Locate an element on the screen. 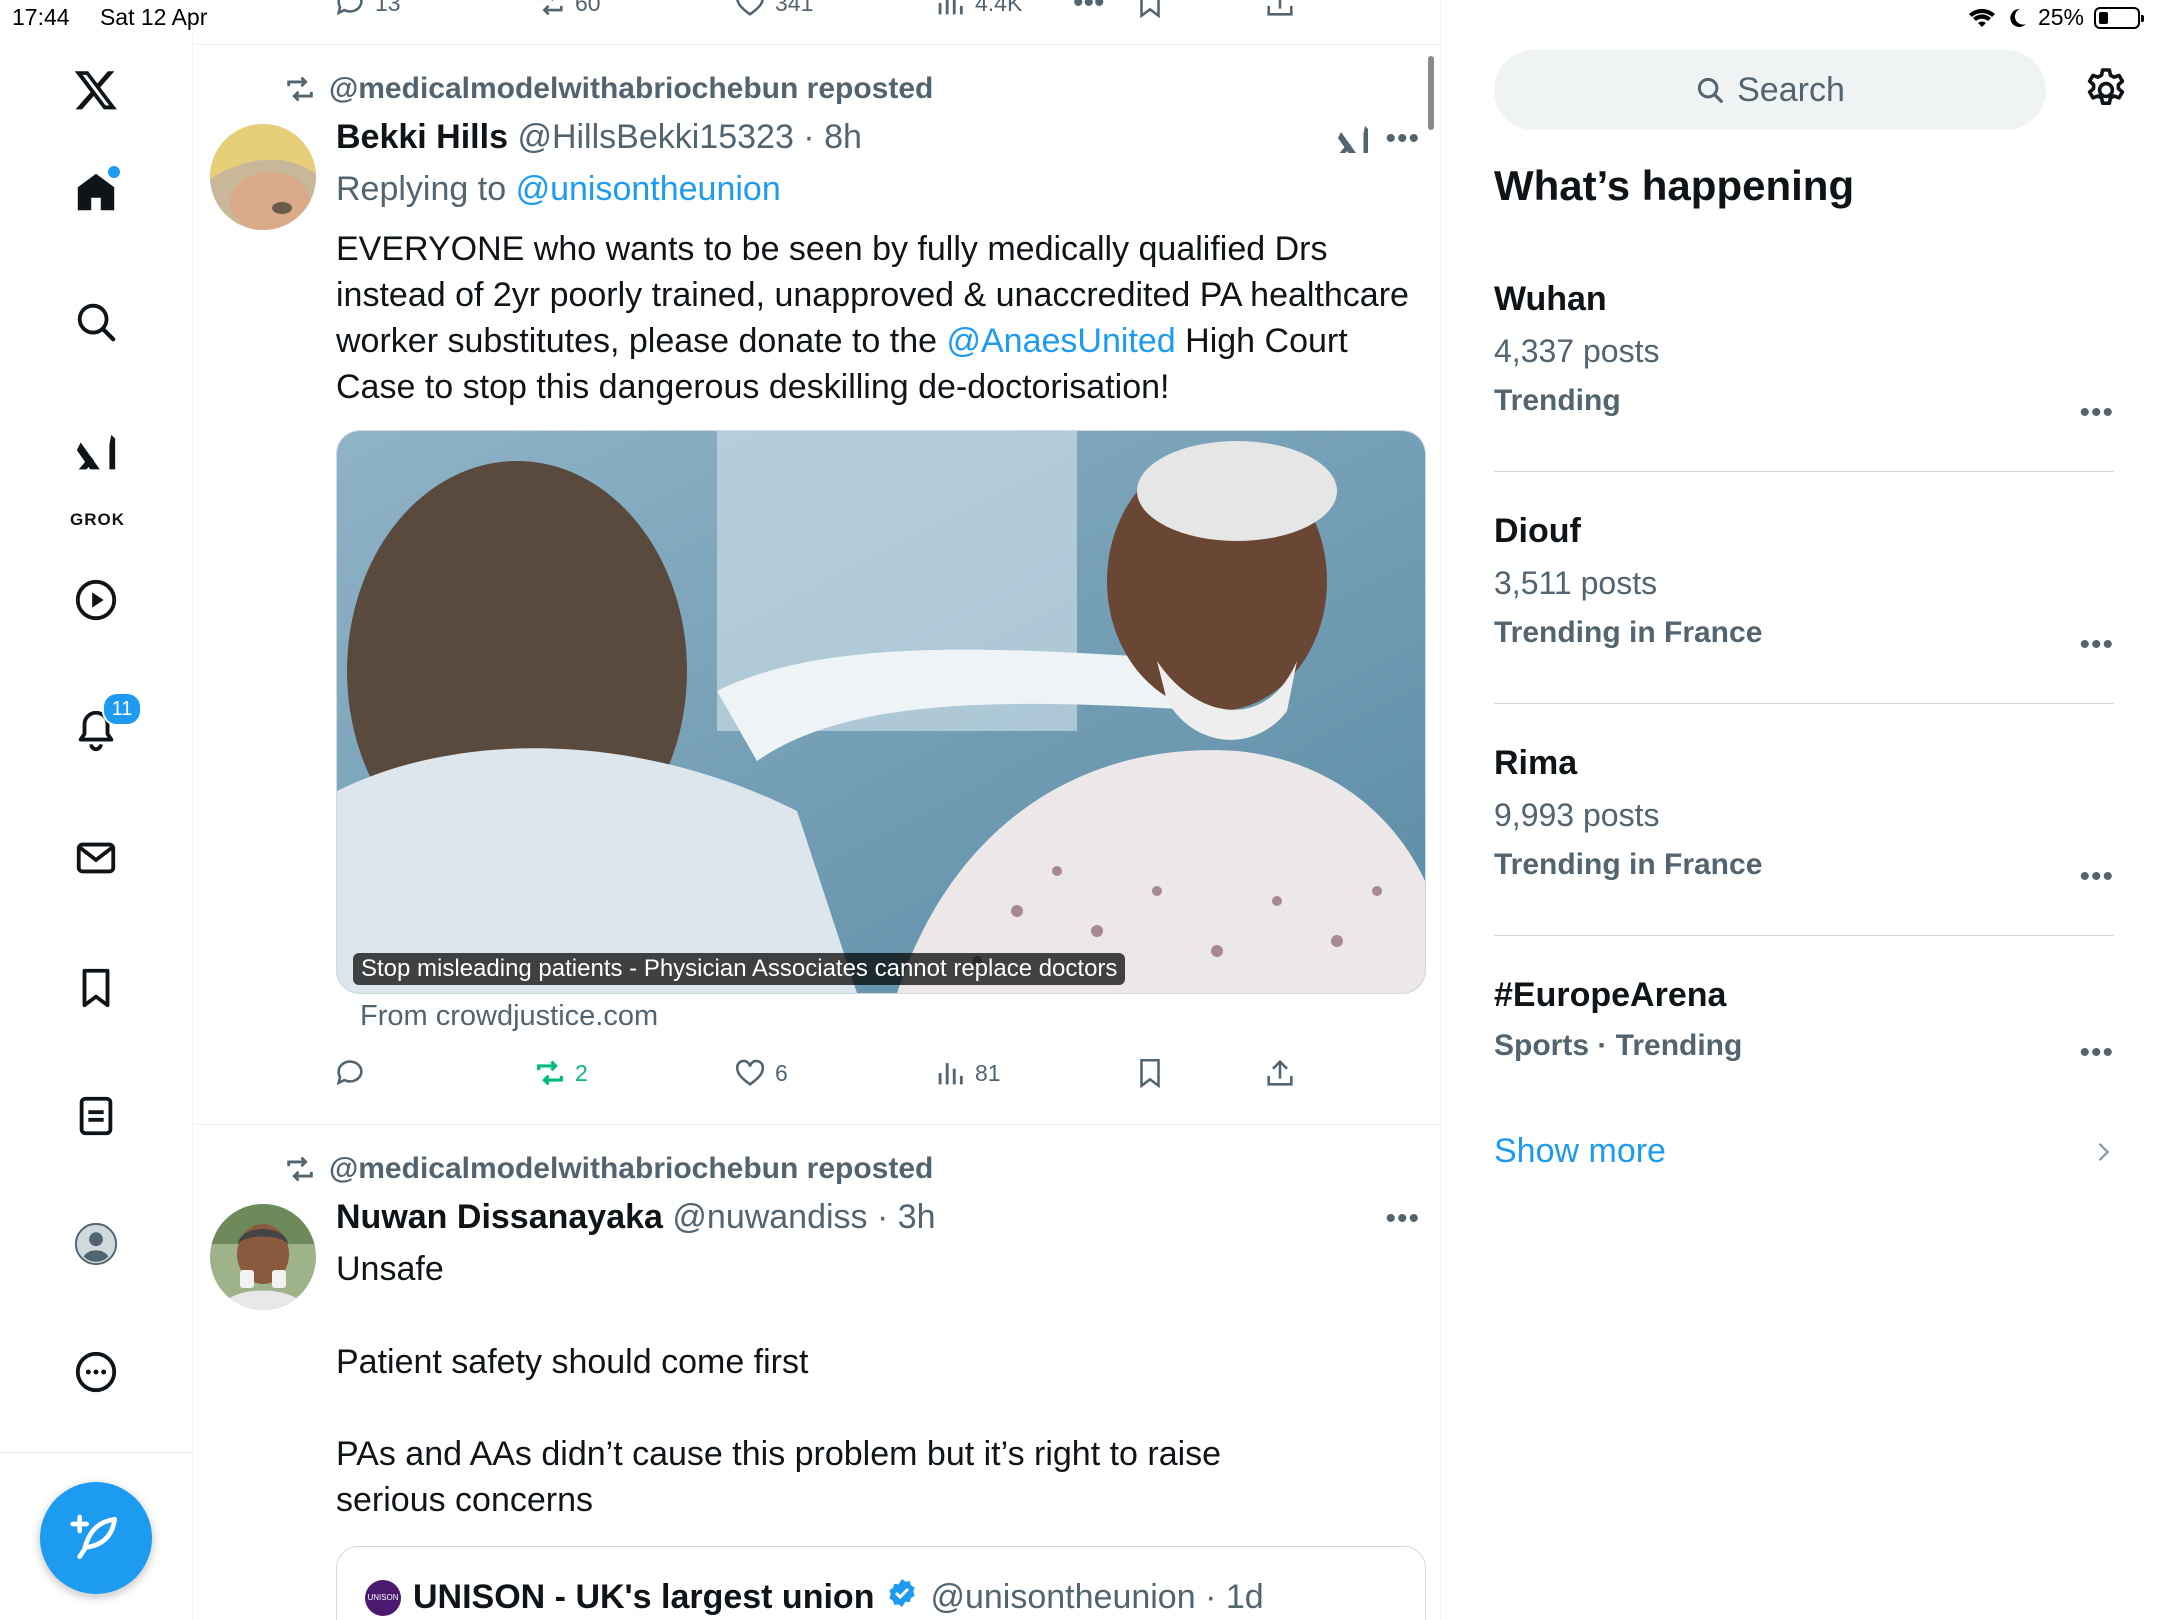  compose-feather-icon is located at coordinates (93, 1536).